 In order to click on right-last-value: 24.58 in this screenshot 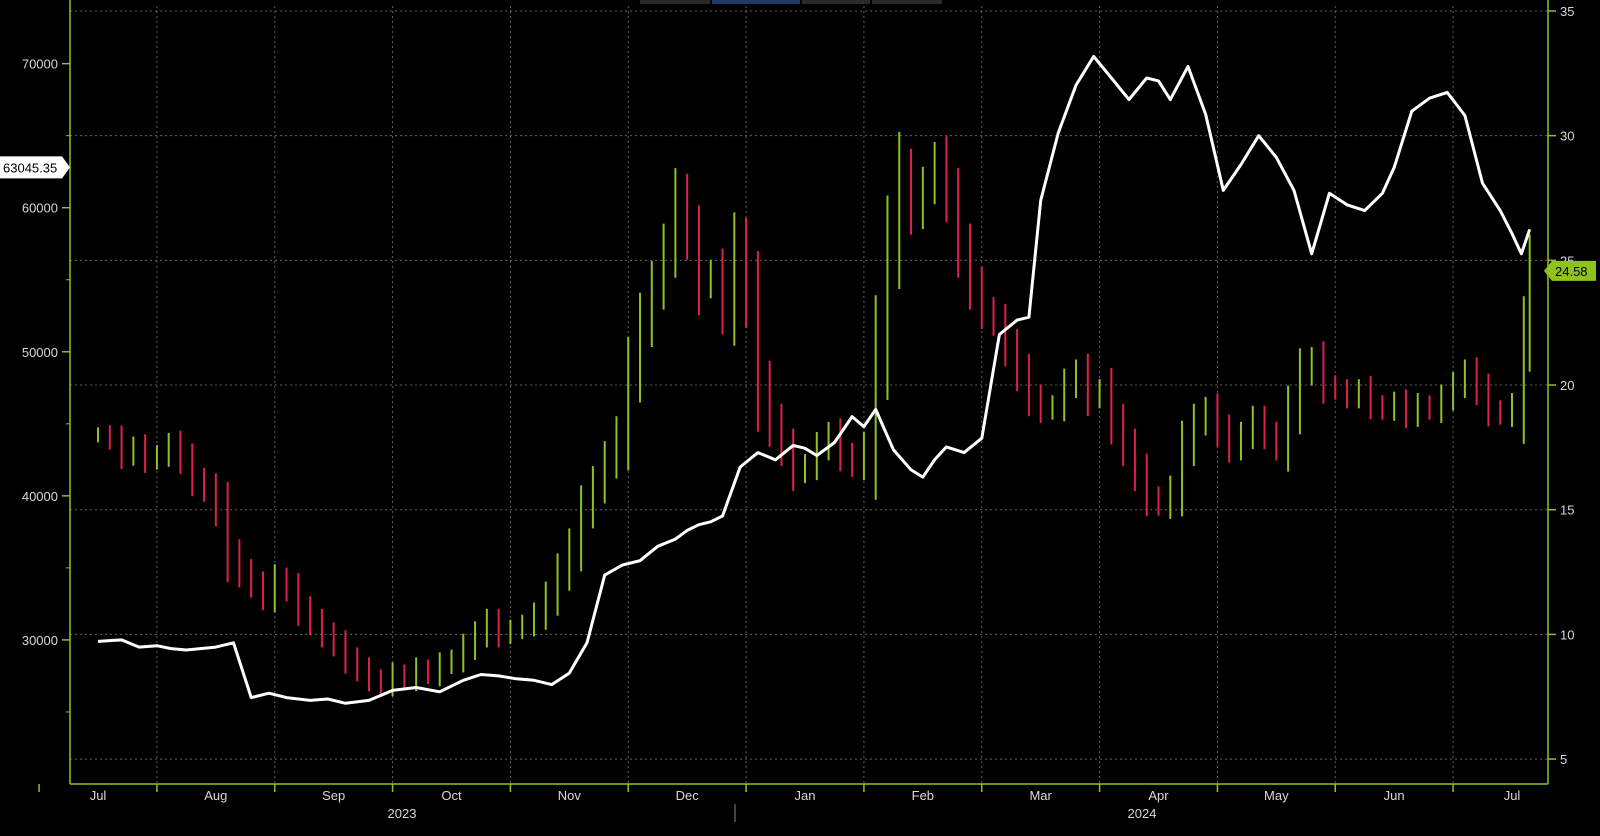, I will do `click(1571, 271)`.